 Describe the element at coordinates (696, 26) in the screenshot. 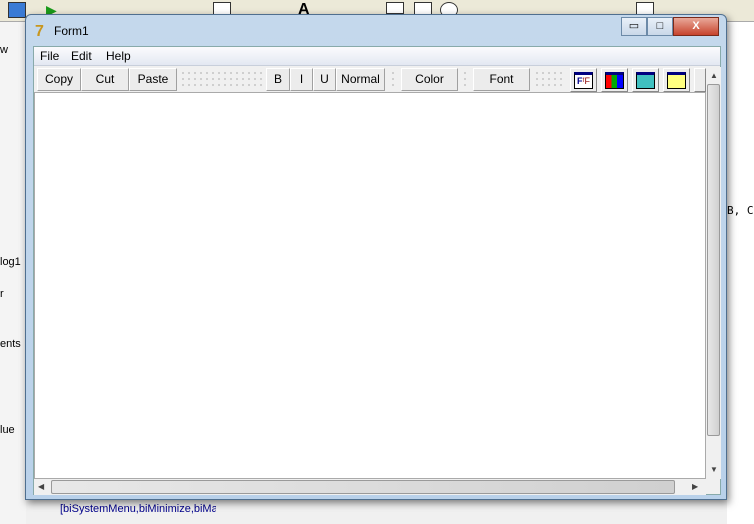

I see `close-button: X` at that location.